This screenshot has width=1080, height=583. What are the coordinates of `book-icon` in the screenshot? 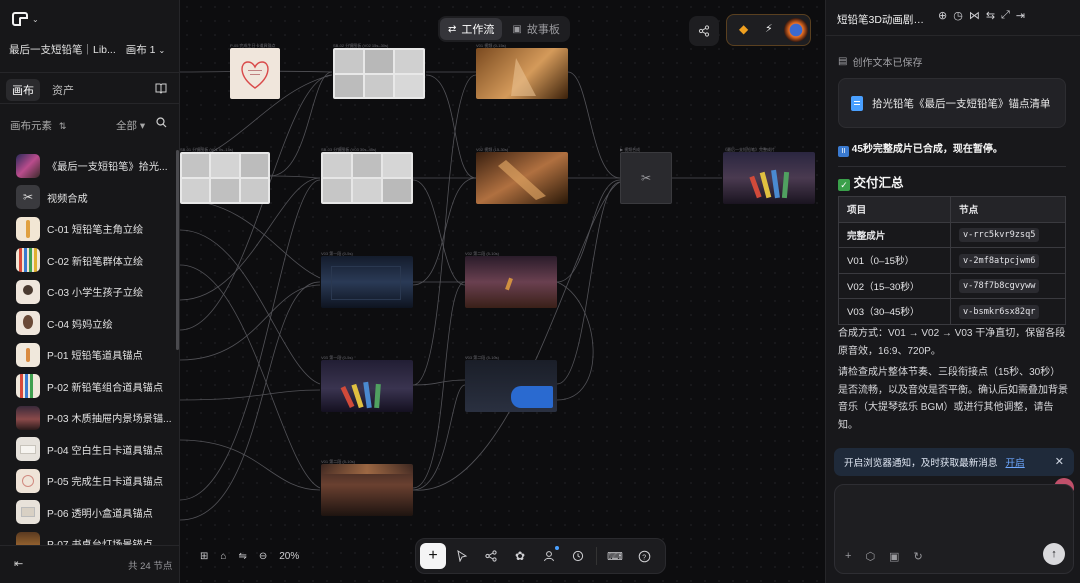 It's located at (161, 90).